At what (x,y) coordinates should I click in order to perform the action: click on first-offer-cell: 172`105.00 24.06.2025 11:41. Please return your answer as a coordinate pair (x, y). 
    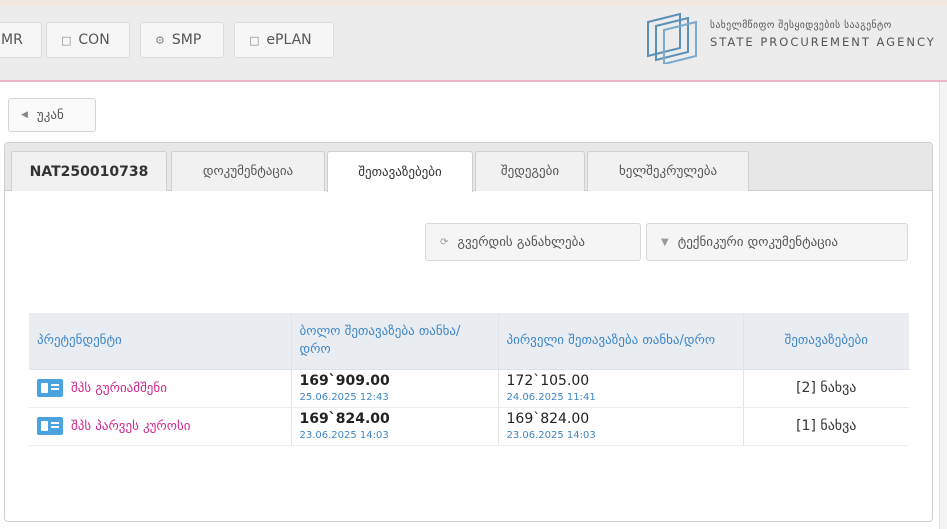
    Looking at the image, I should click on (620, 388).